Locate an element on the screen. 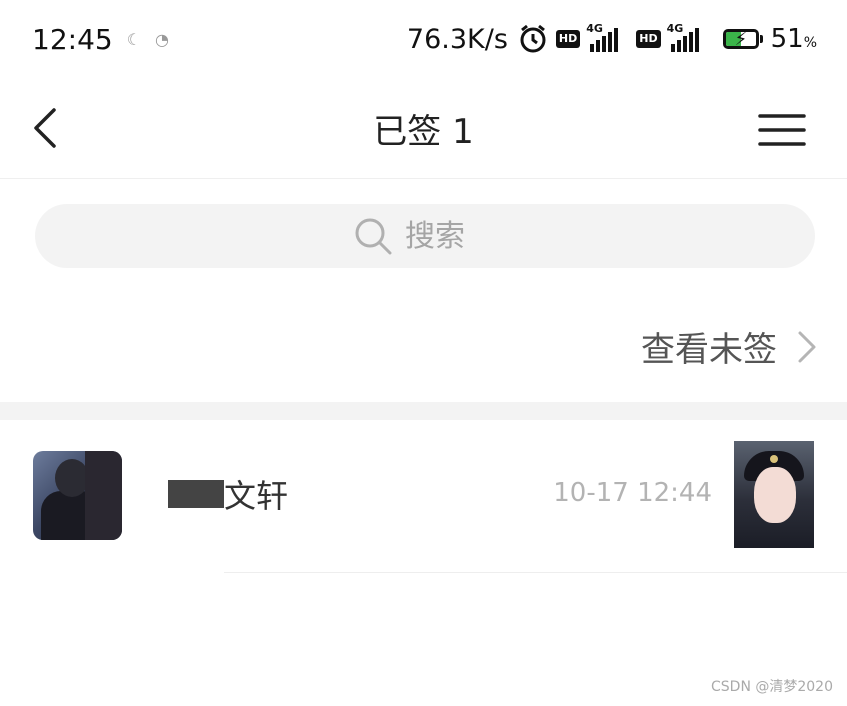 This screenshot has height=706, width=847. view-unsigned-label: 查看未签 is located at coordinates (709, 350).